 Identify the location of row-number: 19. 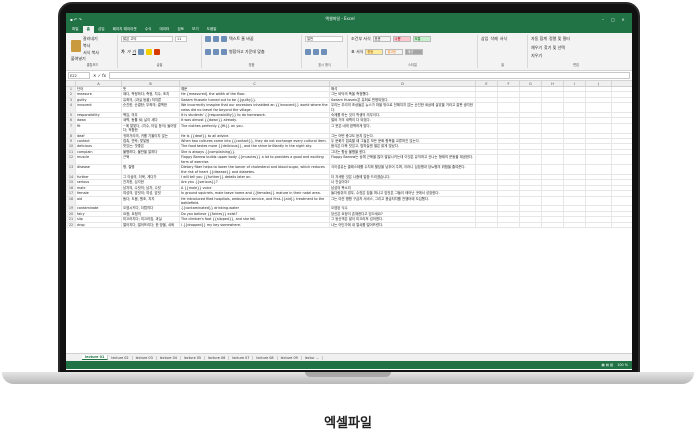
(71, 208).